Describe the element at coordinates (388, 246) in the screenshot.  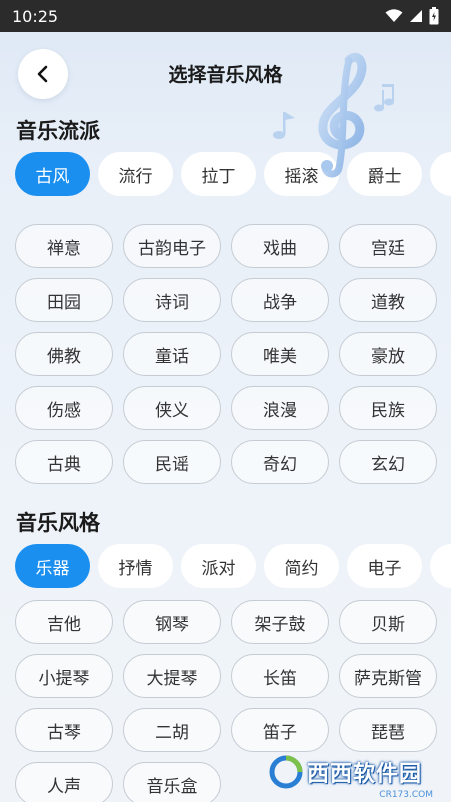
I see `chip: 宫廷` at that location.